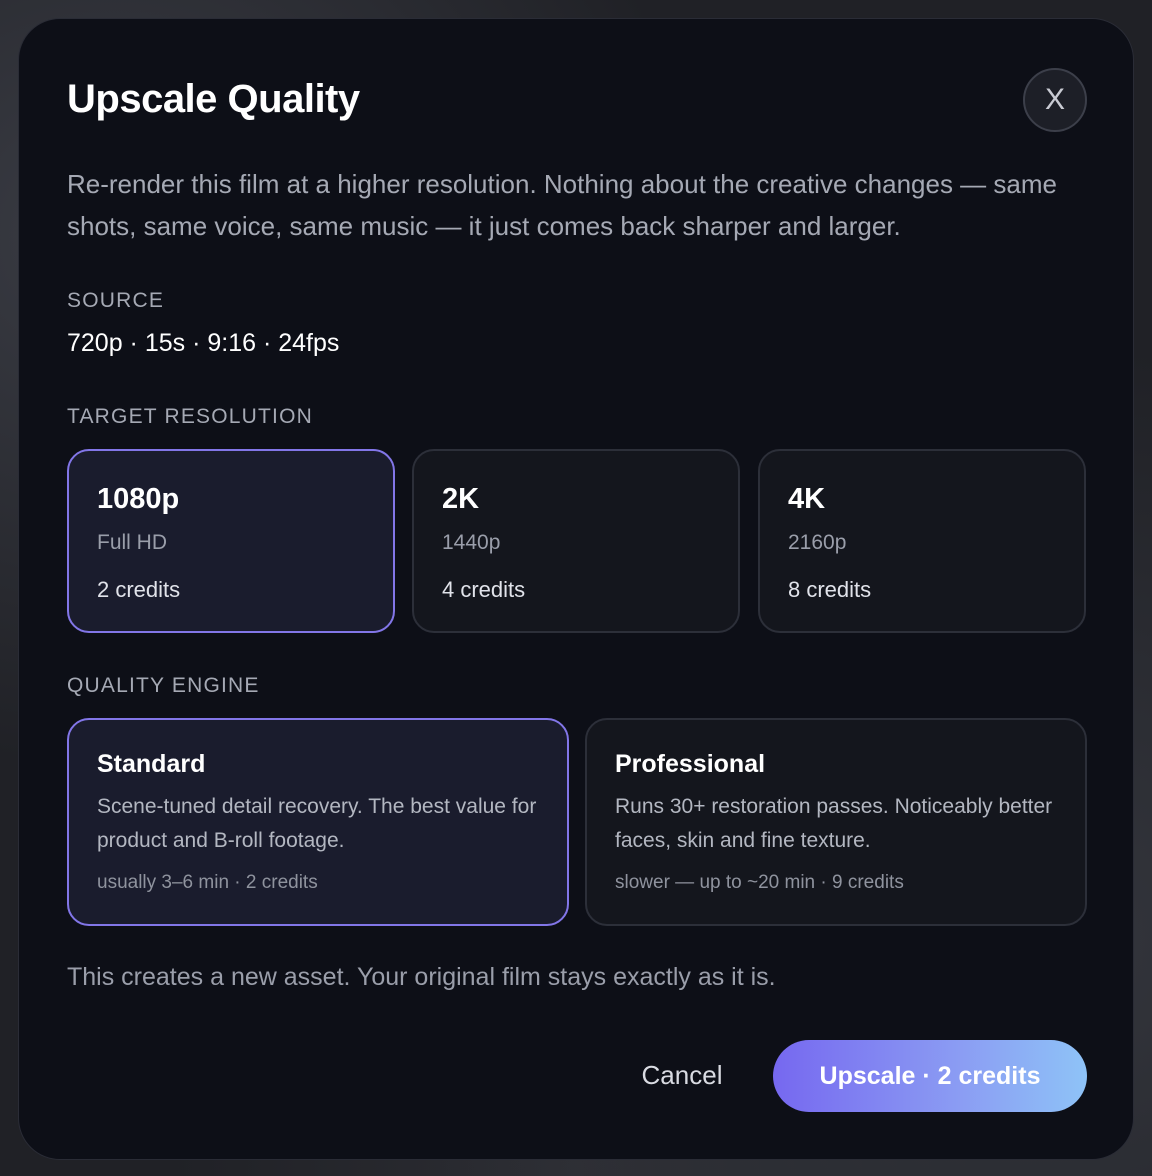  Describe the element at coordinates (922, 541) in the screenshot. I see `resolution-option-4k: 4K 2160p 8 credits` at that location.